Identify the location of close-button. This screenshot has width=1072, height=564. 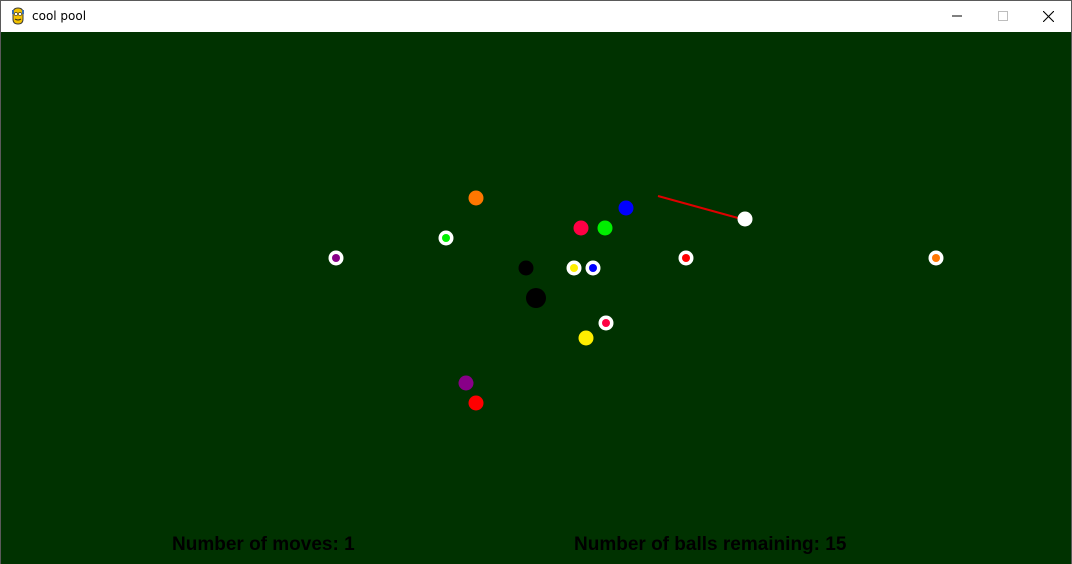
(1048, 16).